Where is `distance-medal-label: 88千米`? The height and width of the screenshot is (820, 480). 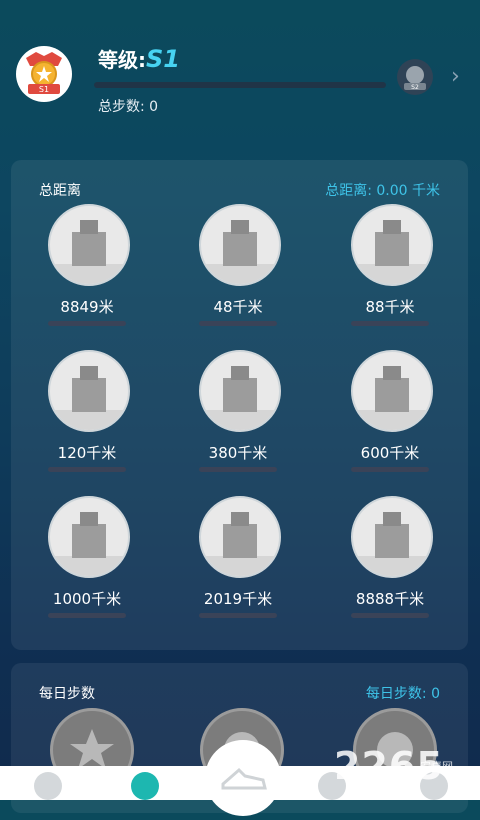
distance-medal-label: 88千米 is located at coordinates (390, 307).